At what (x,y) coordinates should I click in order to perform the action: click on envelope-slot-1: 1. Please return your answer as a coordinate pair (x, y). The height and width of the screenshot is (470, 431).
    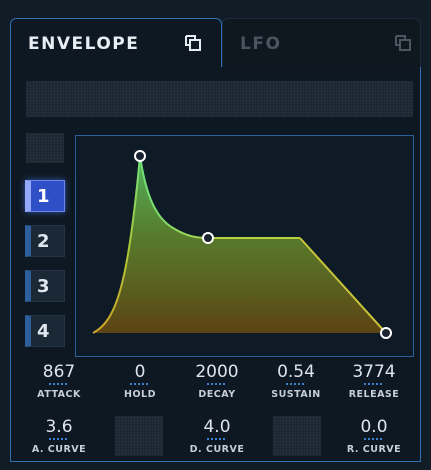
    Looking at the image, I should click on (45, 196).